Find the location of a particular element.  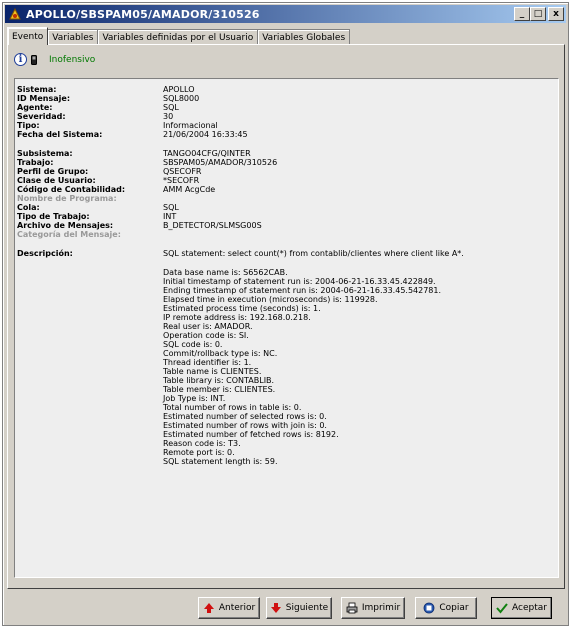

imprimir-label: Imprimir is located at coordinates (381, 608).